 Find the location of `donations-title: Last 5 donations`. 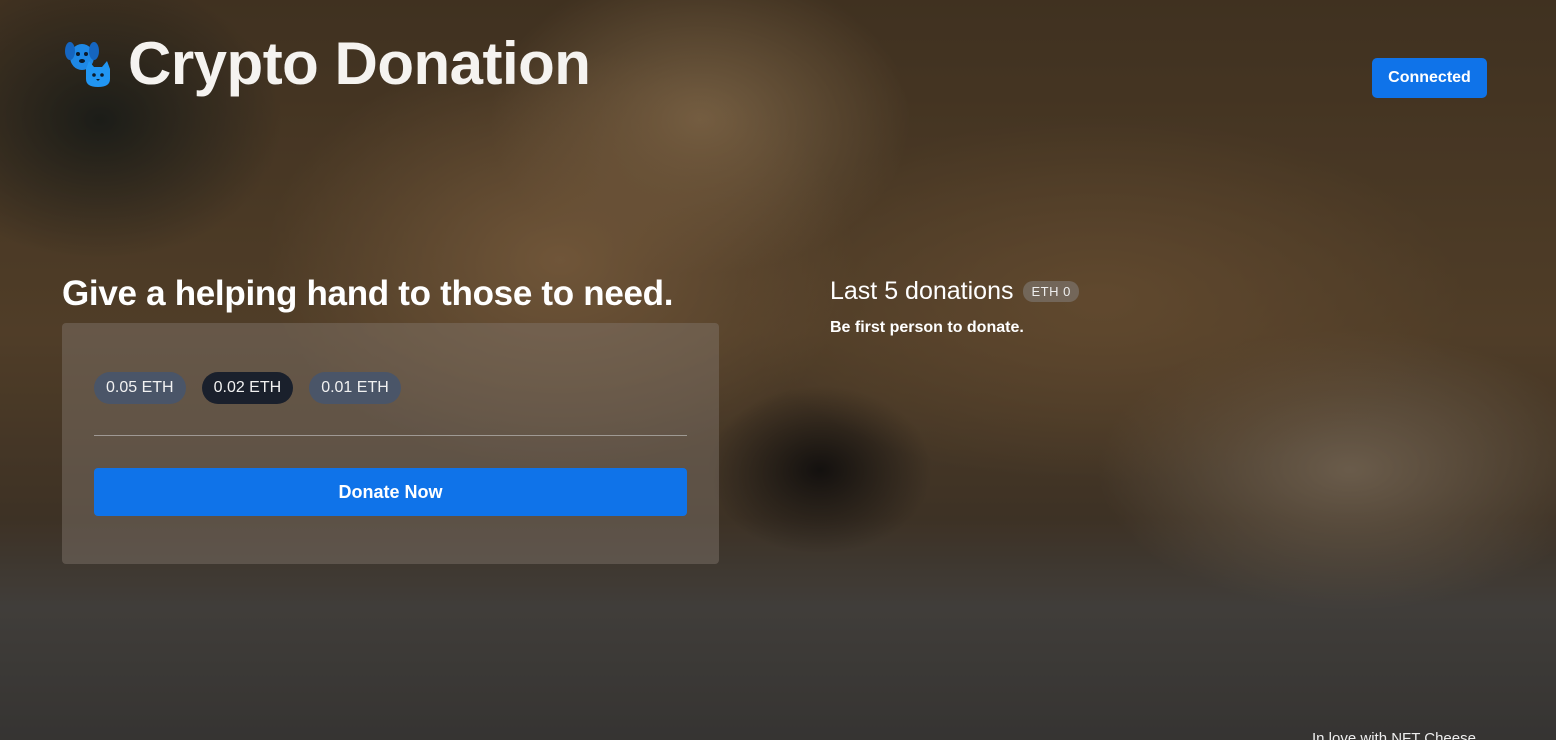

donations-title: Last 5 donations is located at coordinates (922, 291).